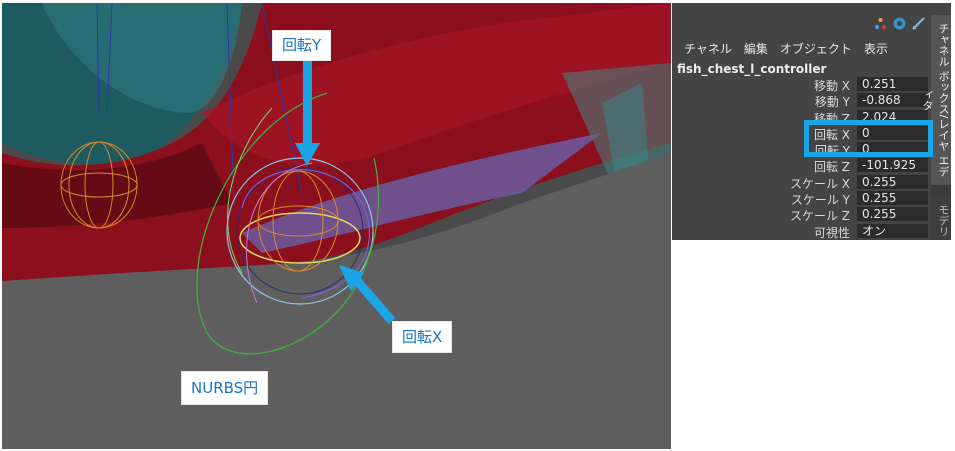 The height and width of the screenshot is (451, 955). What do you see at coordinates (892, 84) in the screenshot?
I see `attr-value-field: 0.251` at bounding box center [892, 84].